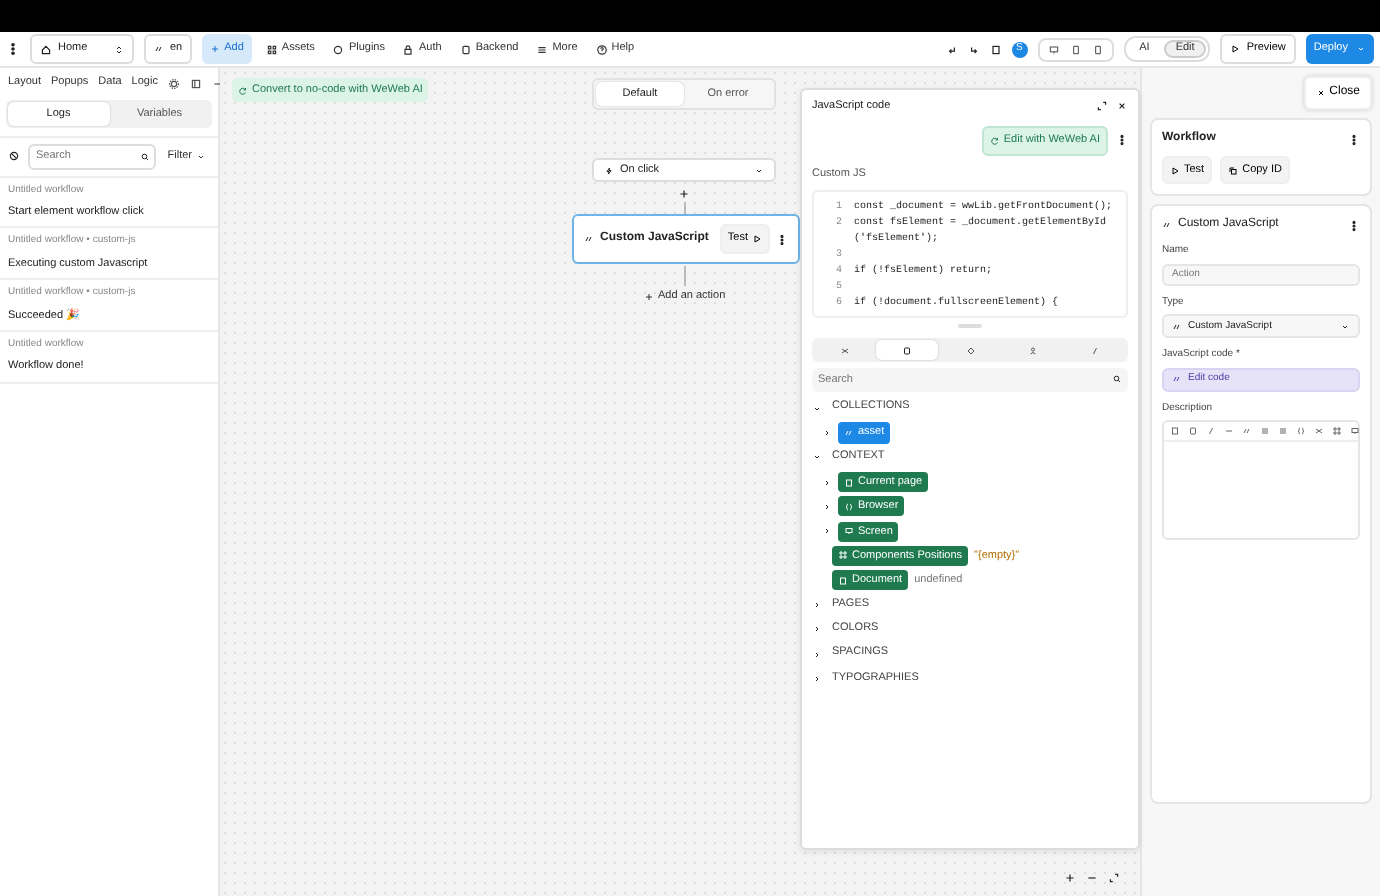  Describe the element at coordinates (1070, 878) in the screenshot. I see `zoom-in-icon` at that location.